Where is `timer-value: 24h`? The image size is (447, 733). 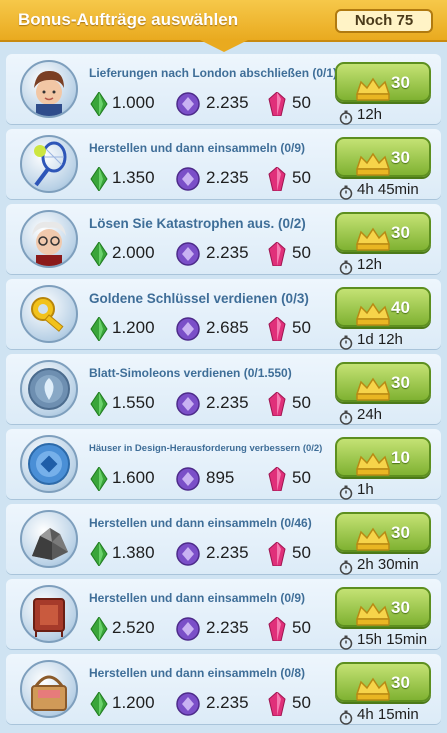 timer-value: 24h is located at coordinates (370, 414).